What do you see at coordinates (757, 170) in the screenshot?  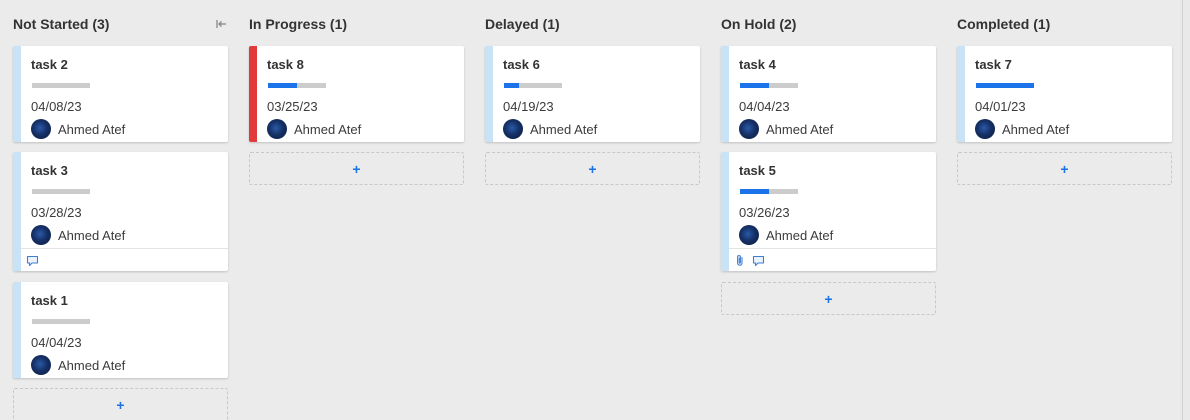 I see `card-title: task 5` at bounding box center [757, 170].